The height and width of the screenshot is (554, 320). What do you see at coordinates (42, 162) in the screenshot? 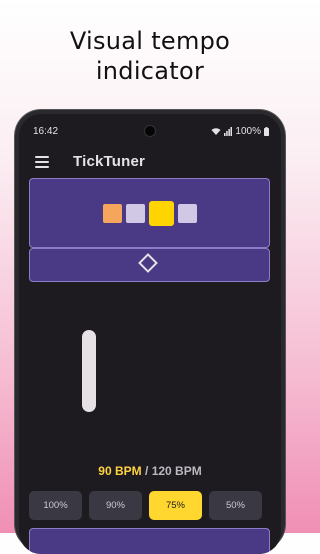
I see `menu-icon` at bounding box center [42, 162].